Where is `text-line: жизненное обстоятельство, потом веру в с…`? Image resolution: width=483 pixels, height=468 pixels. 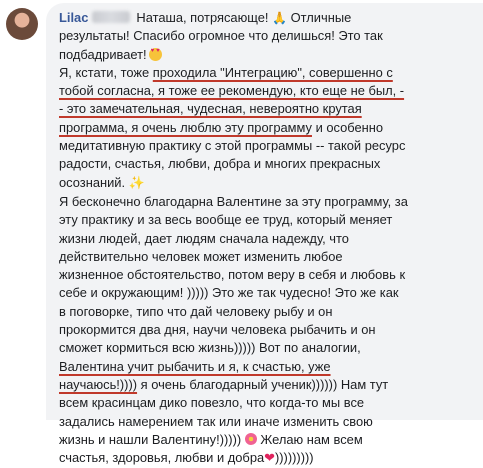
text-line: жизненное обстоятельство, потом веру в с… is located at coordinates (232, 275).